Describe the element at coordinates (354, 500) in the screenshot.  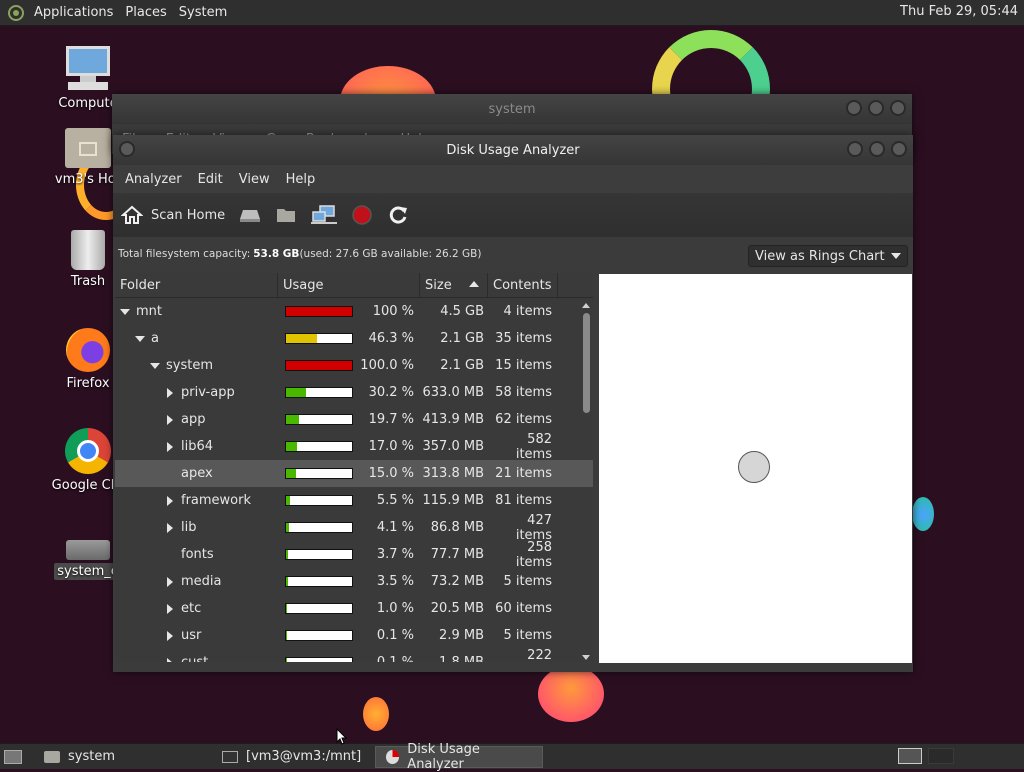
I see `table-row: framework 5.5 % 115.9 MB 81 items` at that location.